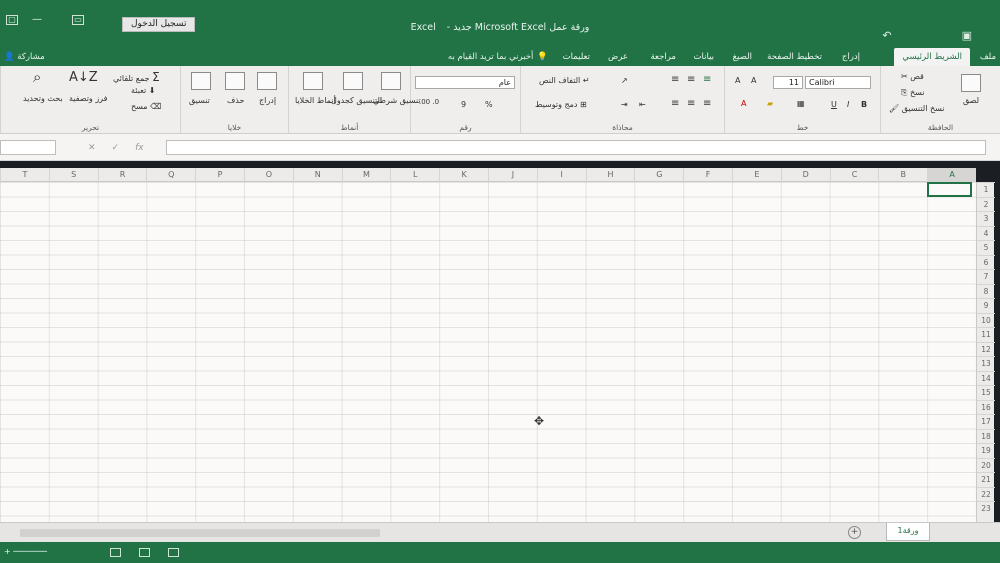 The height and width of the screenshot is (563, 1000). I want to click on copy-button: ⎘ نسخ, so click(912, 93).